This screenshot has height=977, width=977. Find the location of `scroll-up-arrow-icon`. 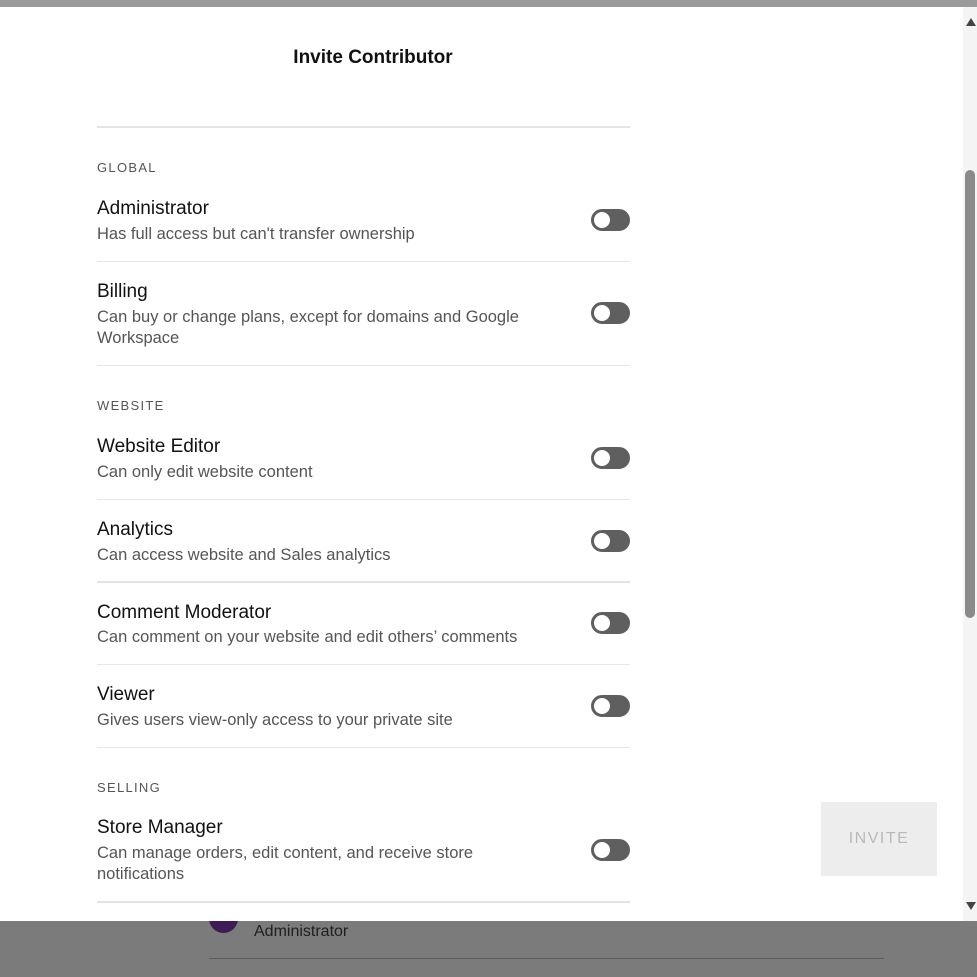

scroll-up-arrow-icon is located at coordinates (971, 22).